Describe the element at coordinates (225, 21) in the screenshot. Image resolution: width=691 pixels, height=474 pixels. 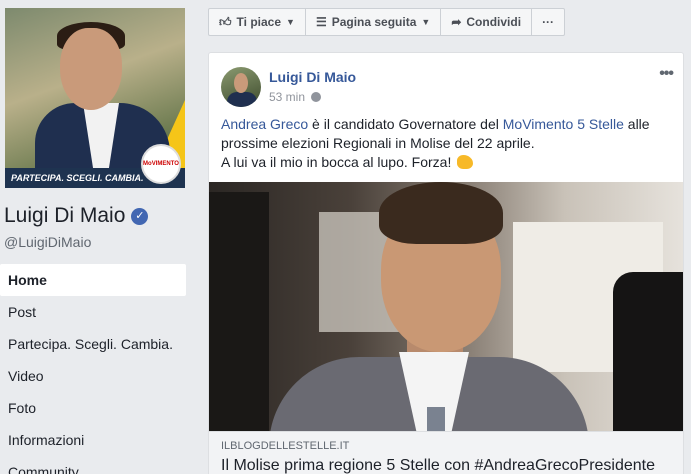
I see `thumbs-up-icon: 👍︎` at that location.